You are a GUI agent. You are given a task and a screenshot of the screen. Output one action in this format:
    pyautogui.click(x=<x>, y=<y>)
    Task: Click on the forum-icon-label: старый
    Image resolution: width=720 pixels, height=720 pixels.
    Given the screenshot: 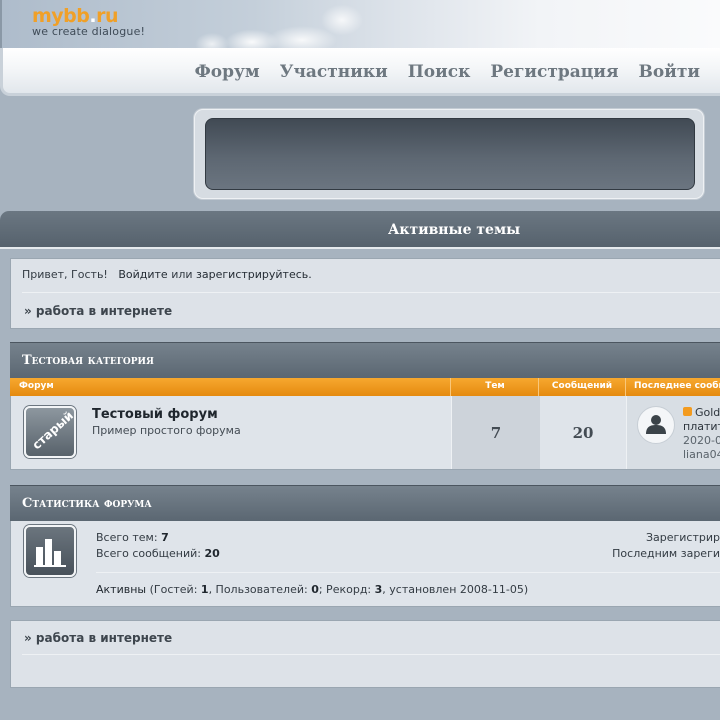 What is the action you would take?
    pyautogui.click(x=52, y=430)
    